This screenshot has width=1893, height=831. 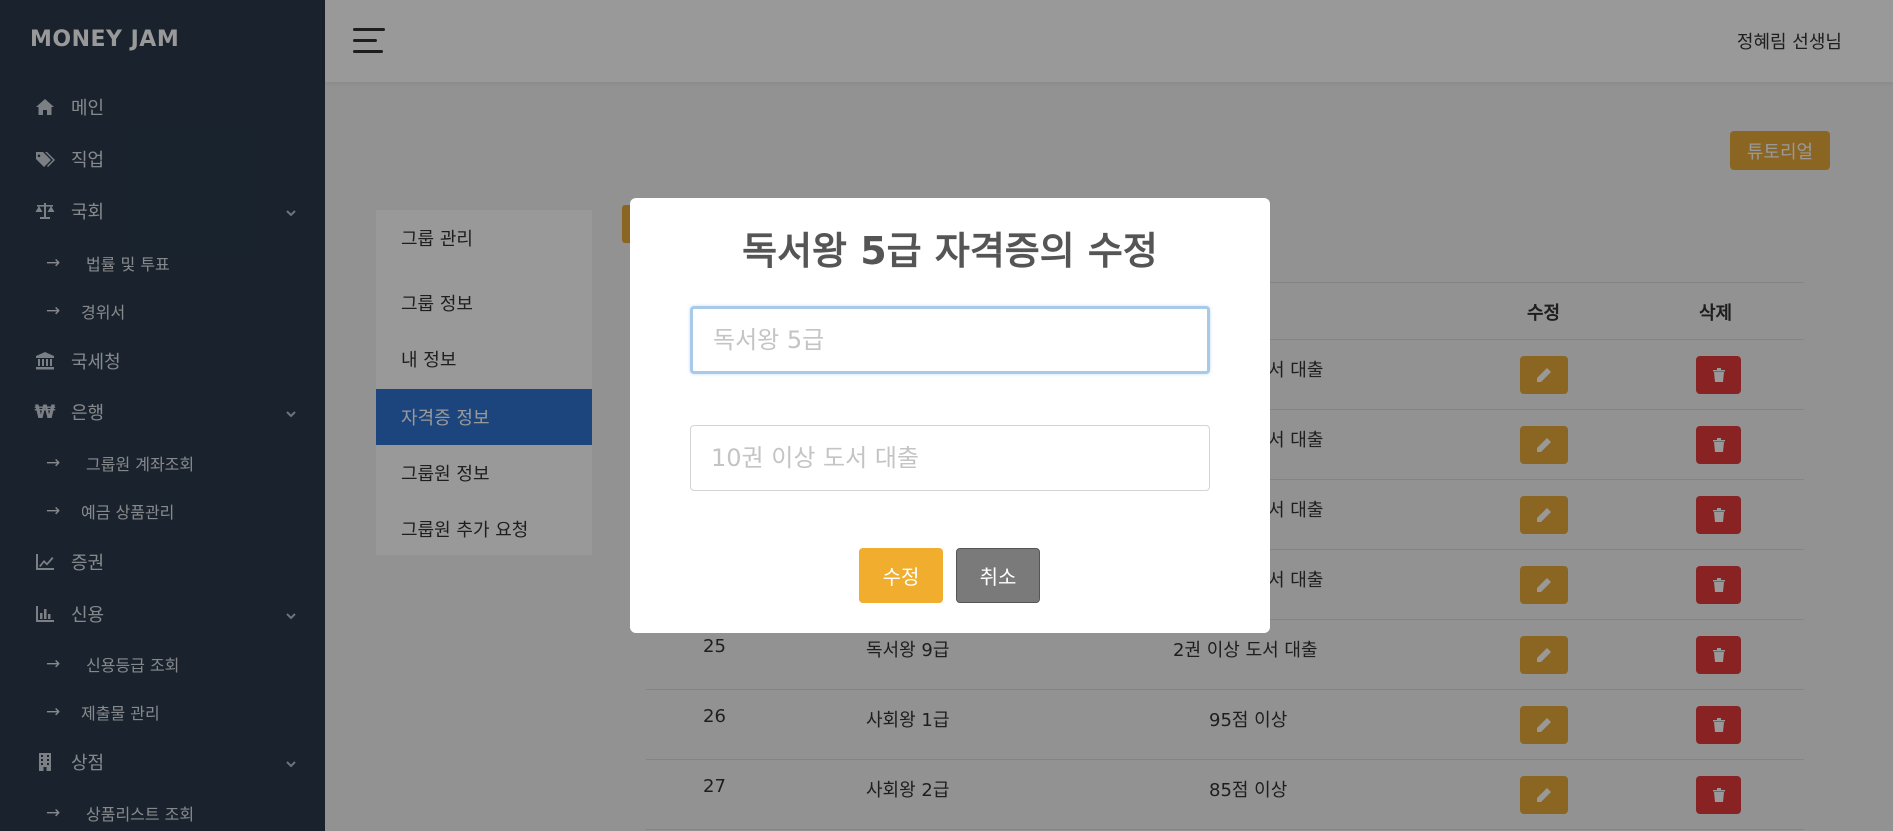 What do you see at coordinates (998, 575) in the screenshot?
I see `cancel-button: 취소` at bounding box center [998, 575].